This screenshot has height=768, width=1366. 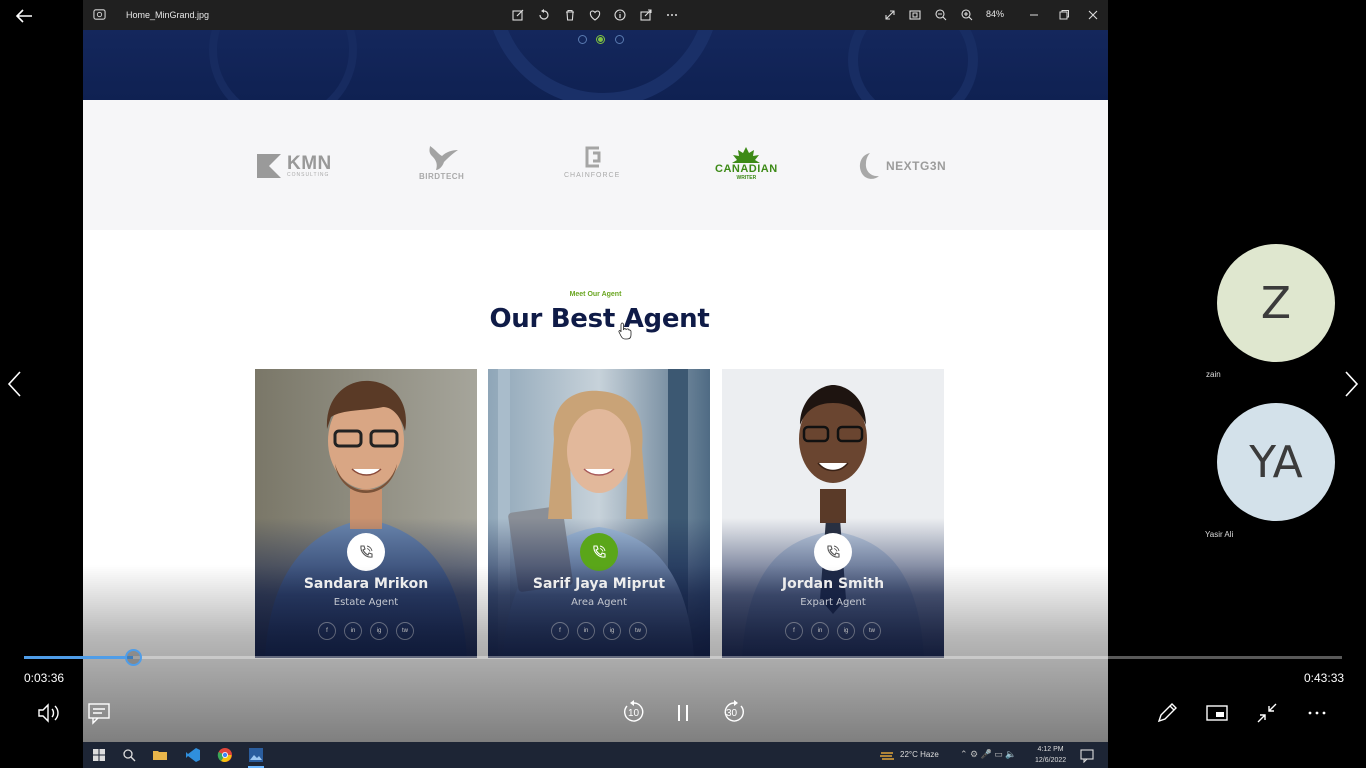 I want to click on zoom-in-icon, so click(x=967, y=15).